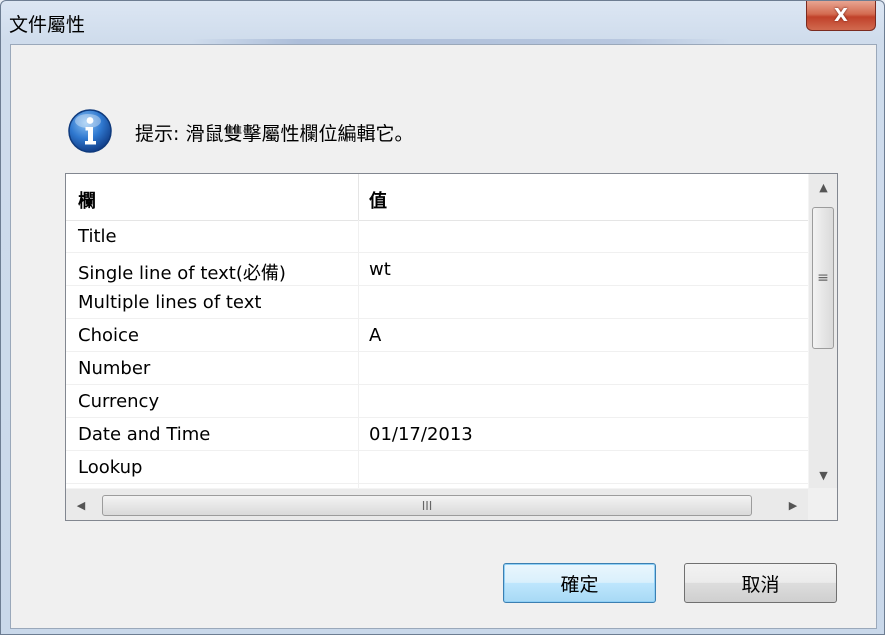 The image size is (885, 635). What do you see at coordinates (81, 504) in the screenshot?
I see `scroll-left-button: ◀` at bounding box center [81, 504].